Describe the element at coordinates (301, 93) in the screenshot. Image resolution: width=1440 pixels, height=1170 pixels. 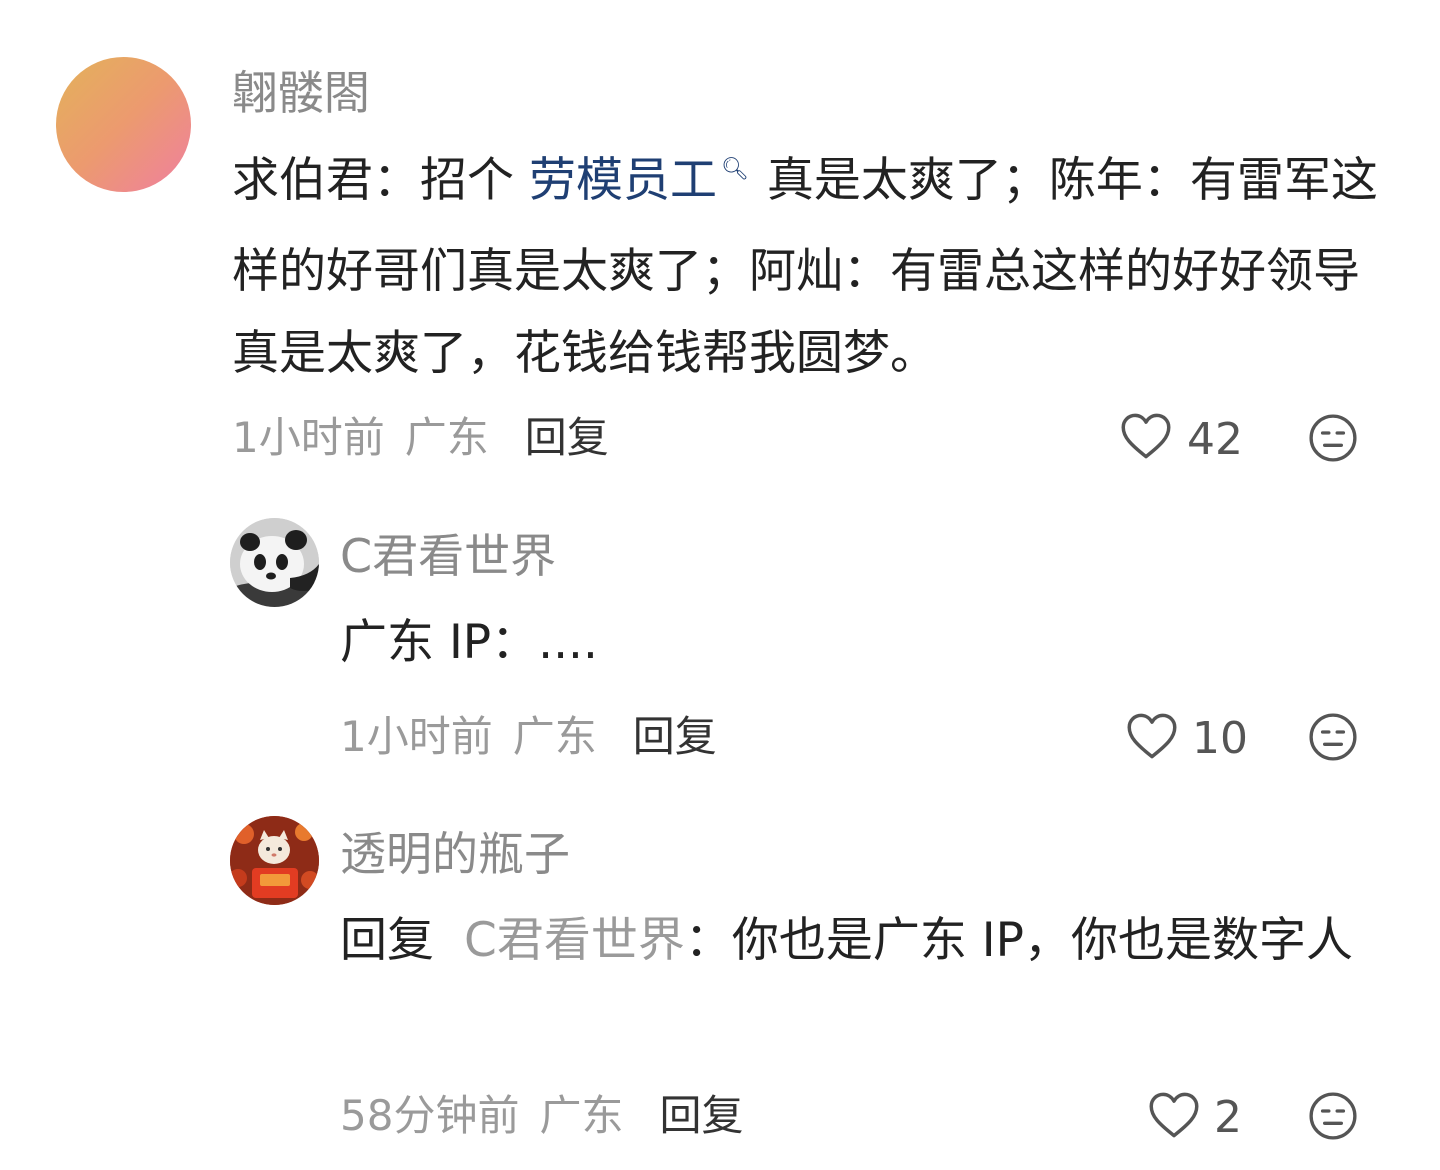
I see `comment-author: 翺髅閤` at that location.